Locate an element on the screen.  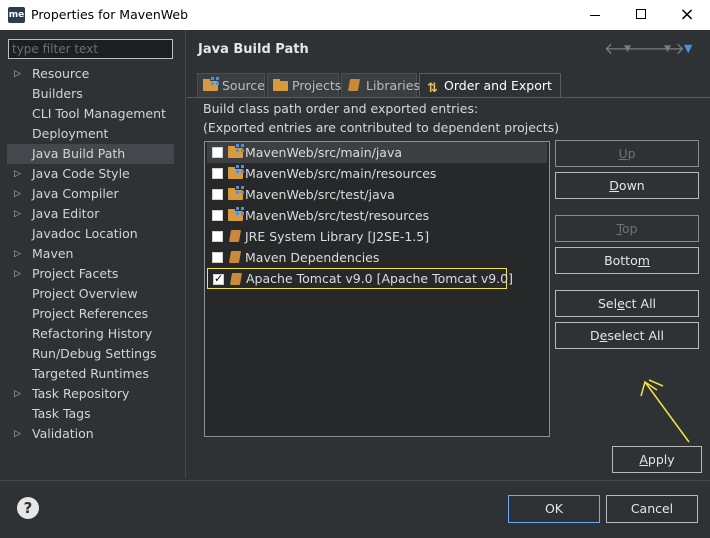
deselect-all-button: Deselect All is located at coordinates (627, 335).